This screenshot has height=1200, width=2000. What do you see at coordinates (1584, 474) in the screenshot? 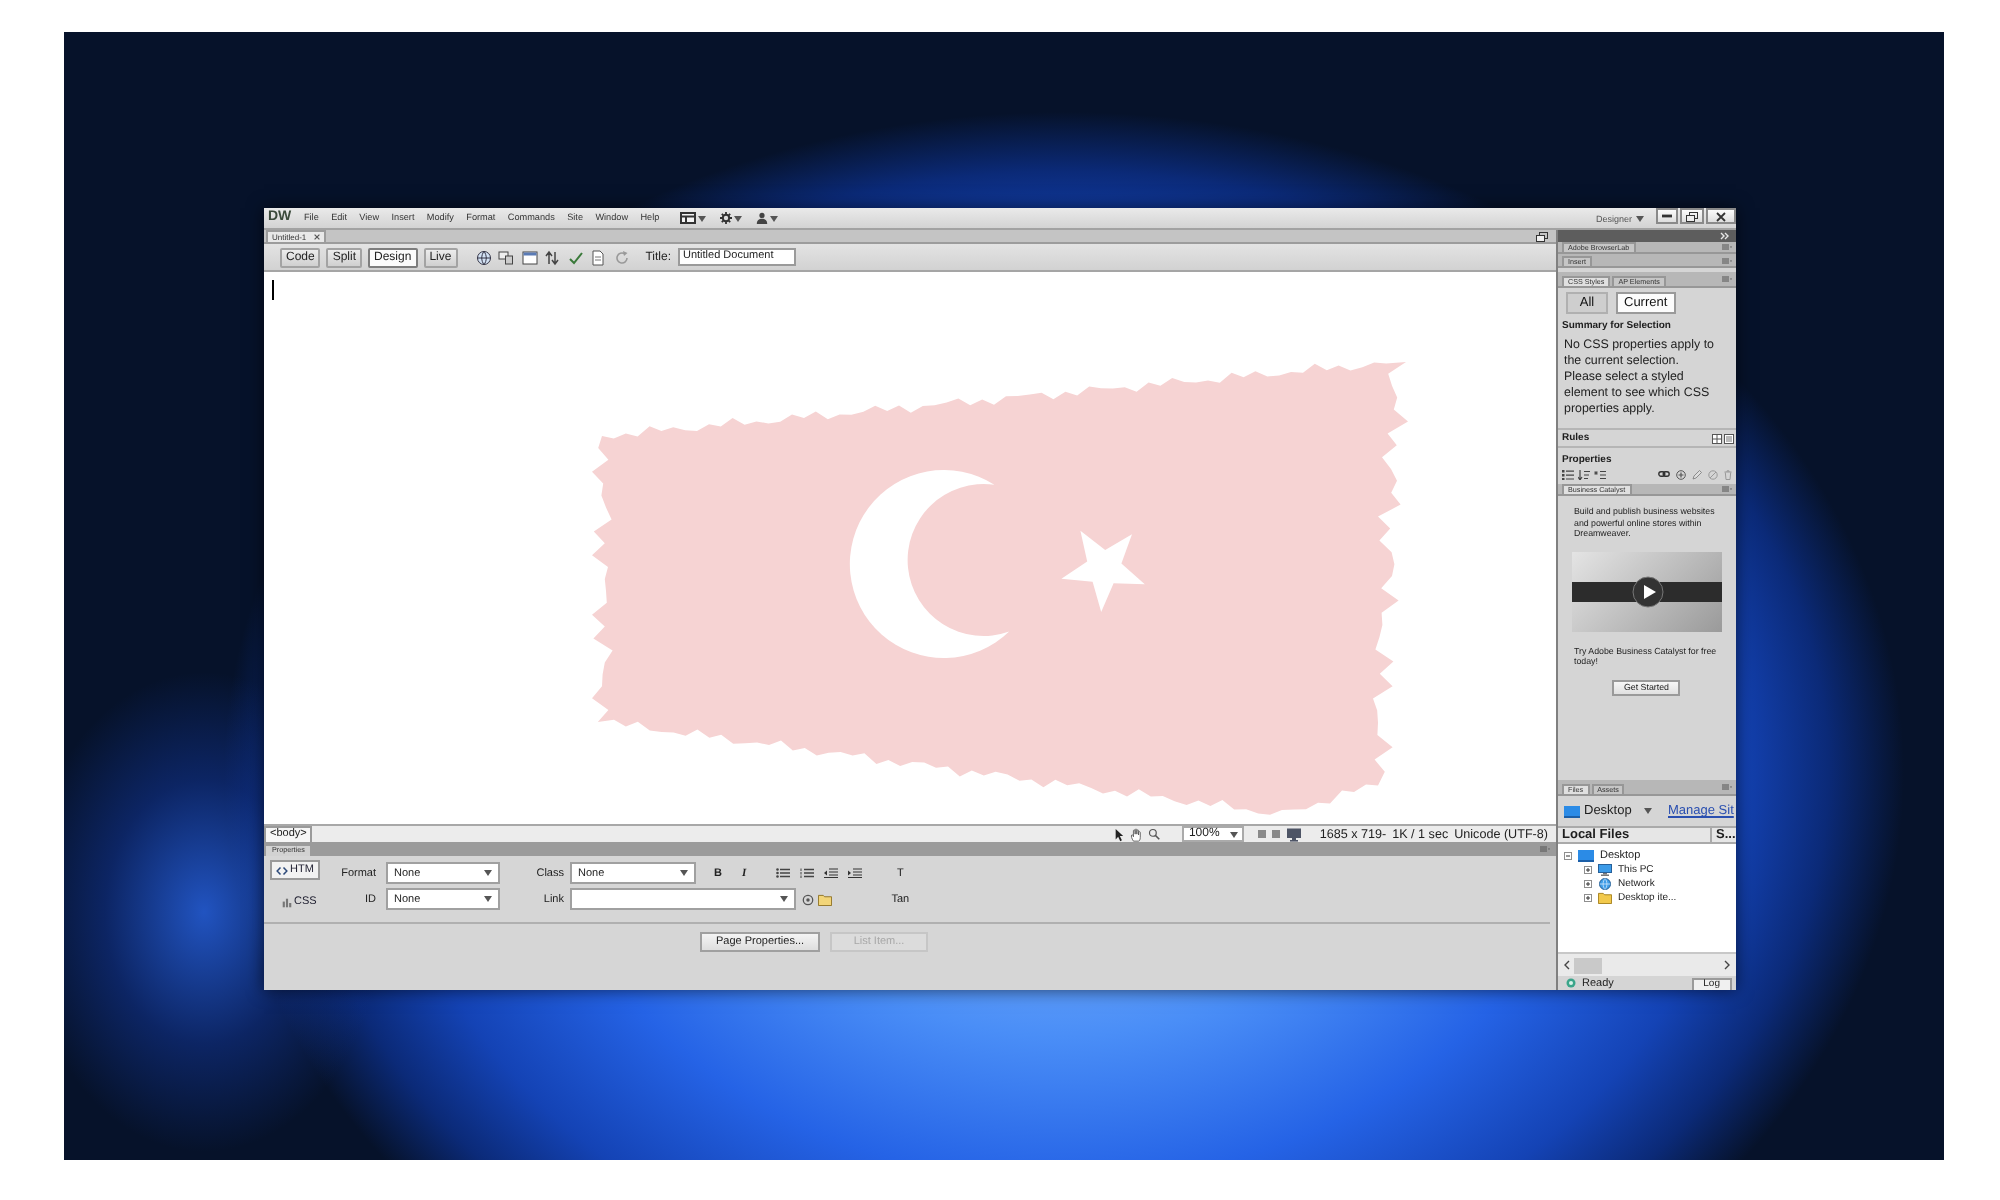
I see `sort-icon` at bounding box center [1584, 474].